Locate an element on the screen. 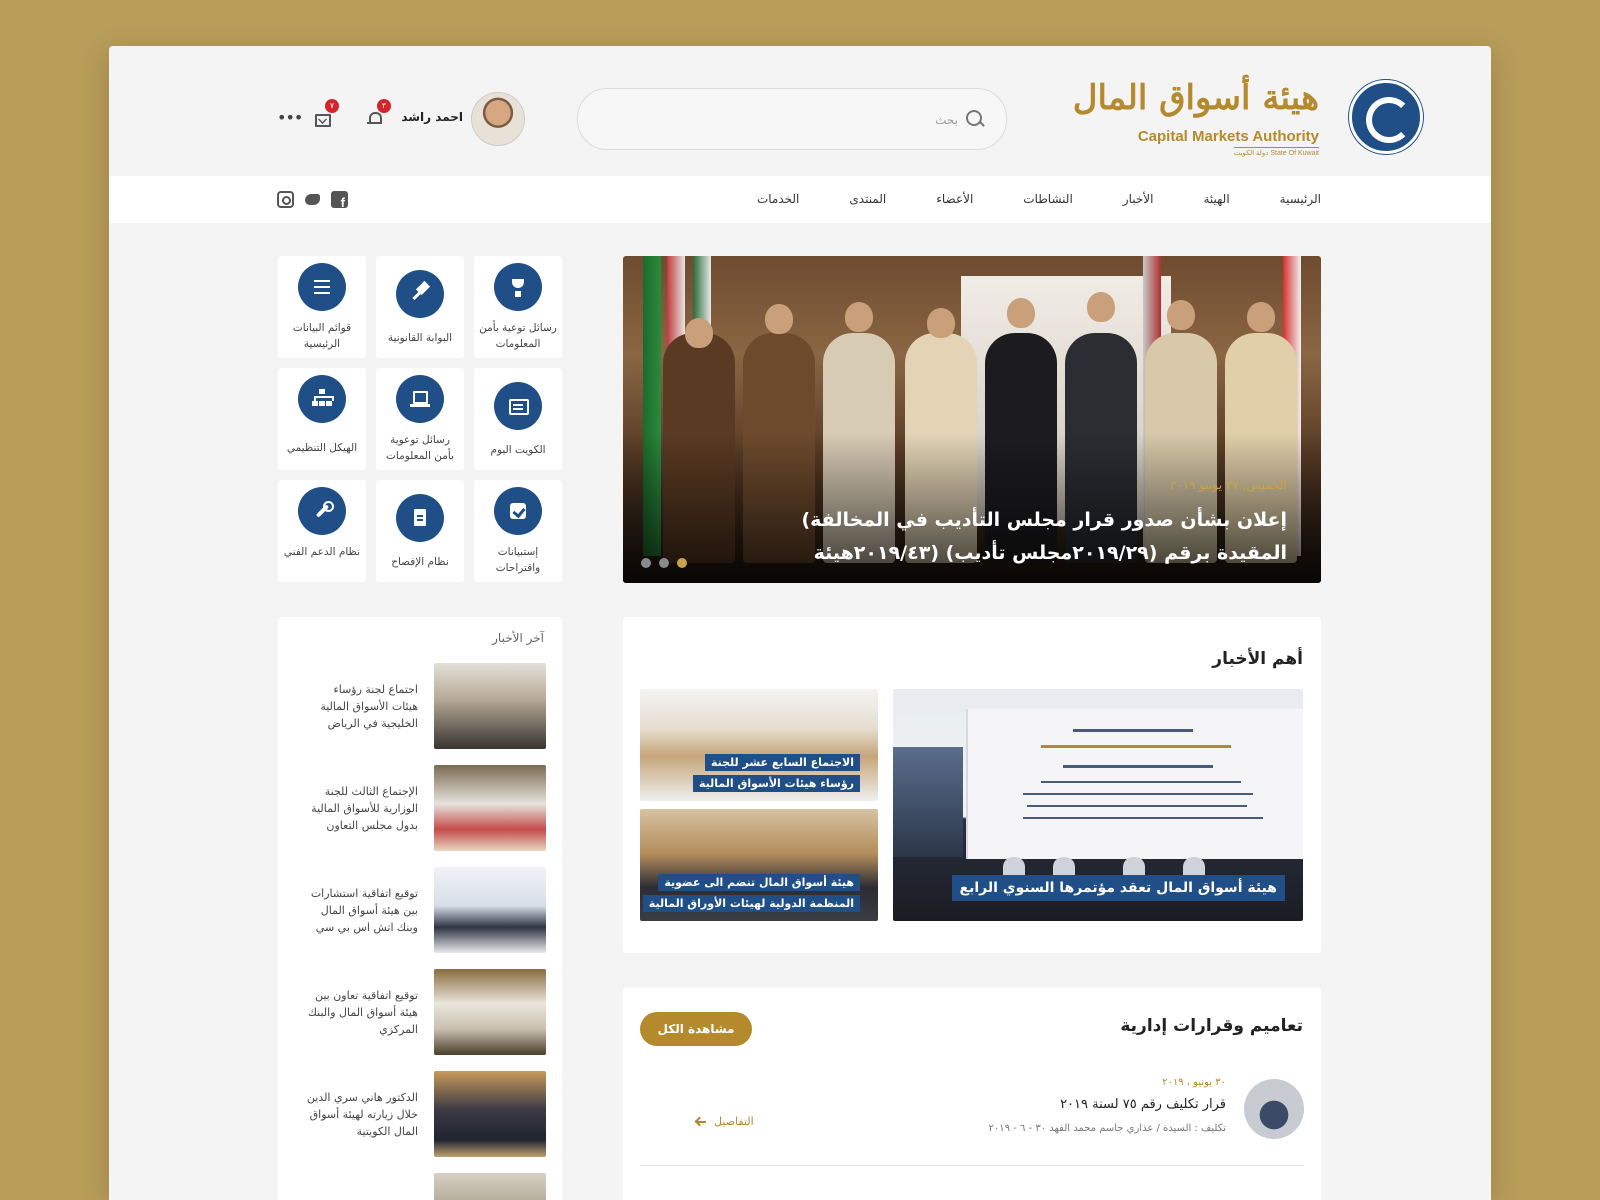 The height and width of the screenshot is (1200, 1600). quick-link-org-structure: الهيكل التنظيمي is located at coordinates (322, 419).